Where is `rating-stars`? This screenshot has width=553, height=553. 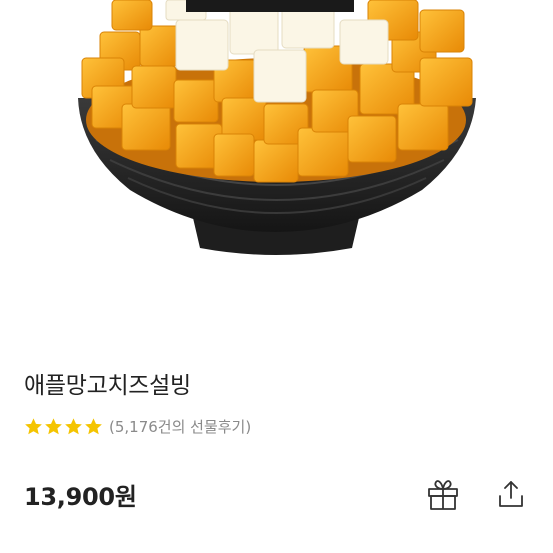
rating-stars is located at coordinates (63, 426).